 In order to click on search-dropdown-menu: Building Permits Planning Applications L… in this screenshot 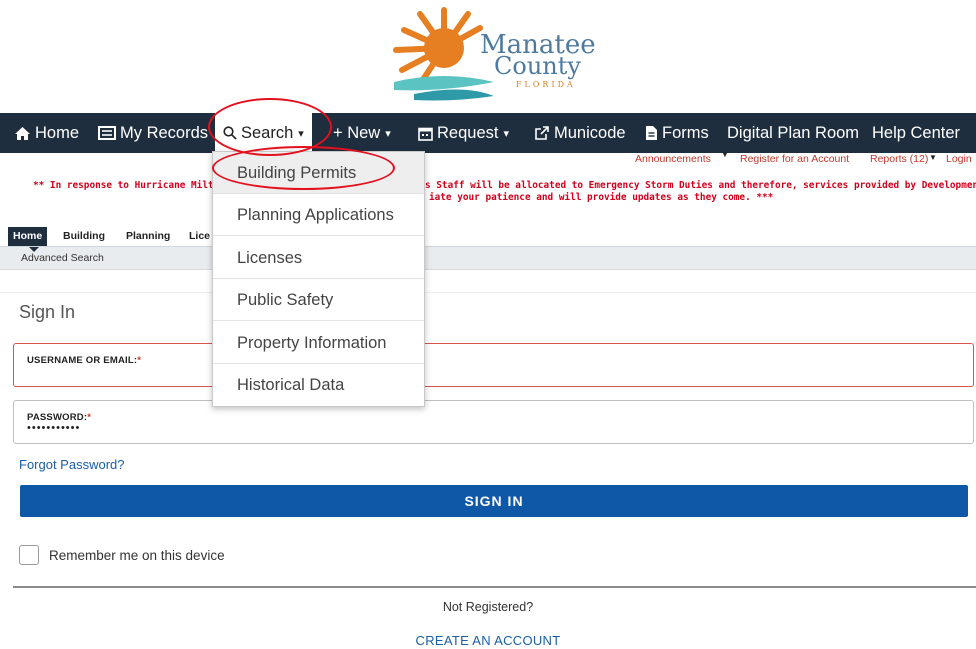, I will do `click(318, 279)`.